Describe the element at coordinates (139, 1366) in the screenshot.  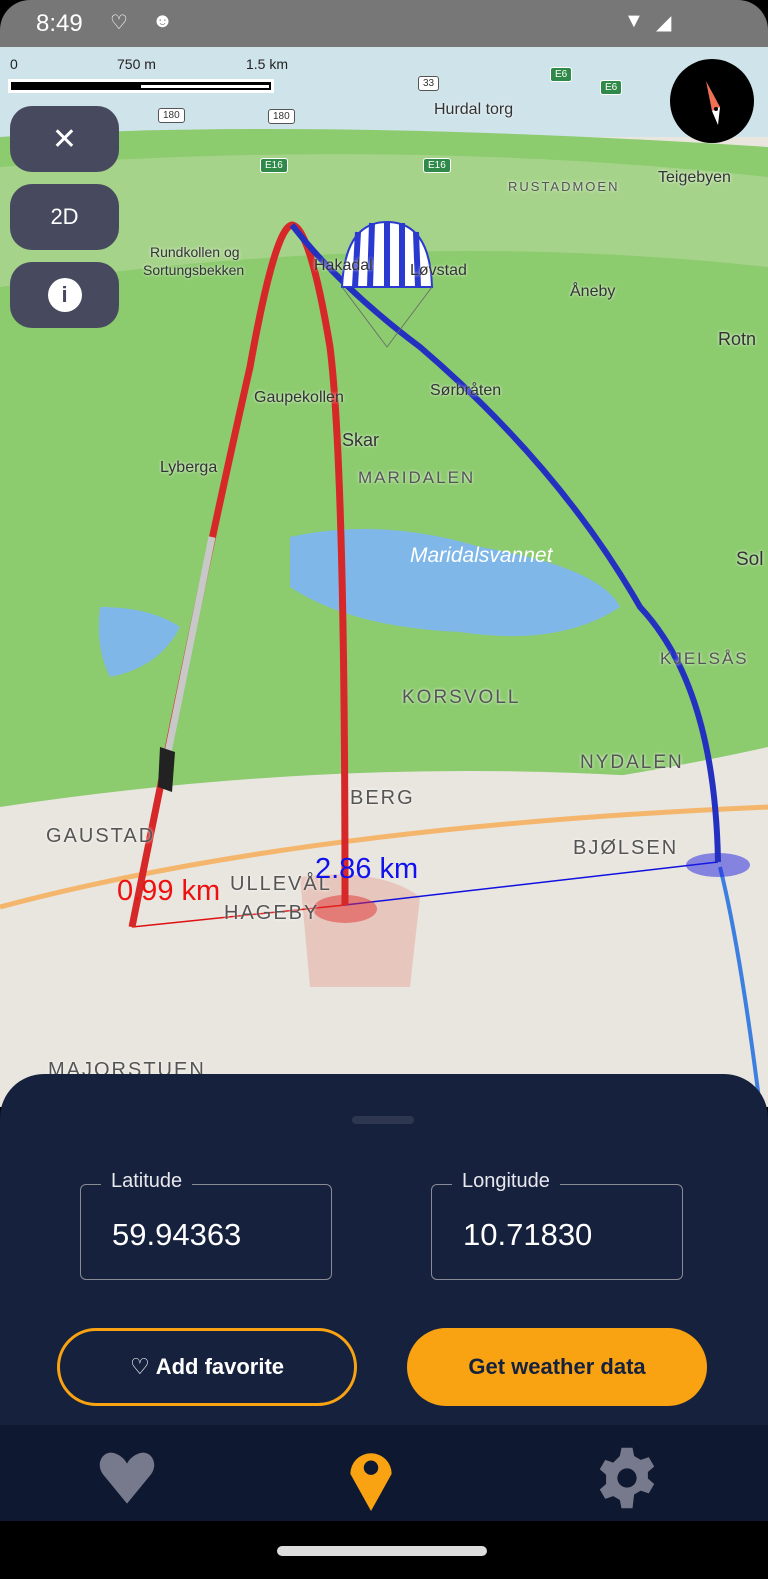
I see `heart-outline-icon: ♡` at that location.